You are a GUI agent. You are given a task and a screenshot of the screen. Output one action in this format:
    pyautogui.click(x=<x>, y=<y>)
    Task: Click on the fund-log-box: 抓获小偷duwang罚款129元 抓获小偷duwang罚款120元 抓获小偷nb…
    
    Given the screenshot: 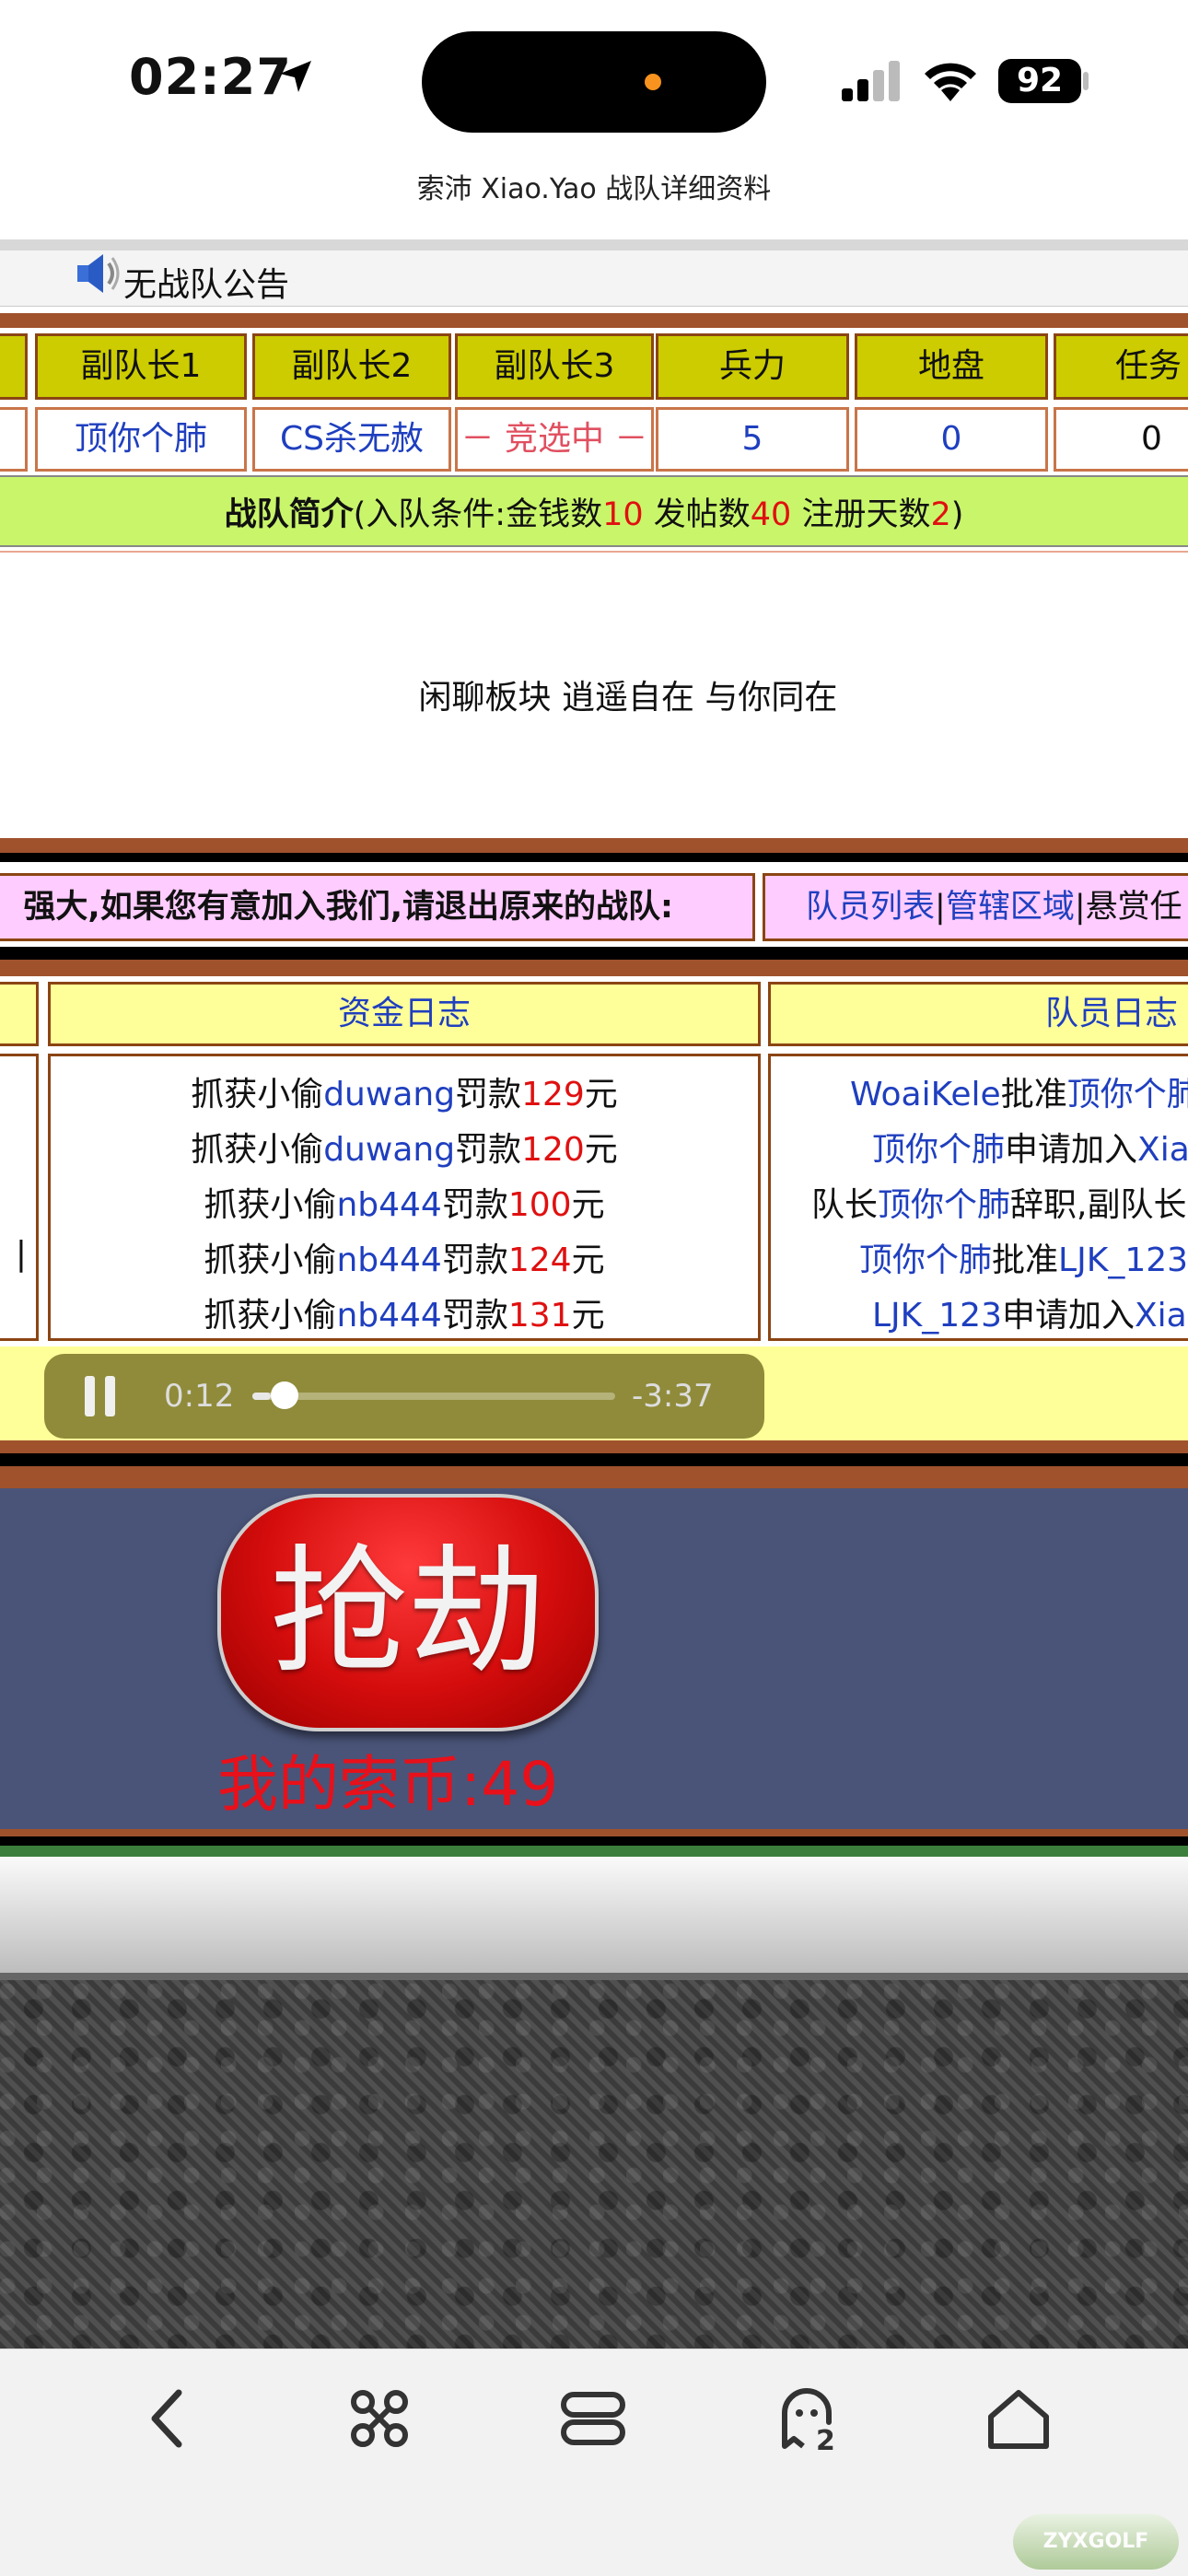 What is the action you would take?
    pyautogui.click(x=404, y=1197)
    